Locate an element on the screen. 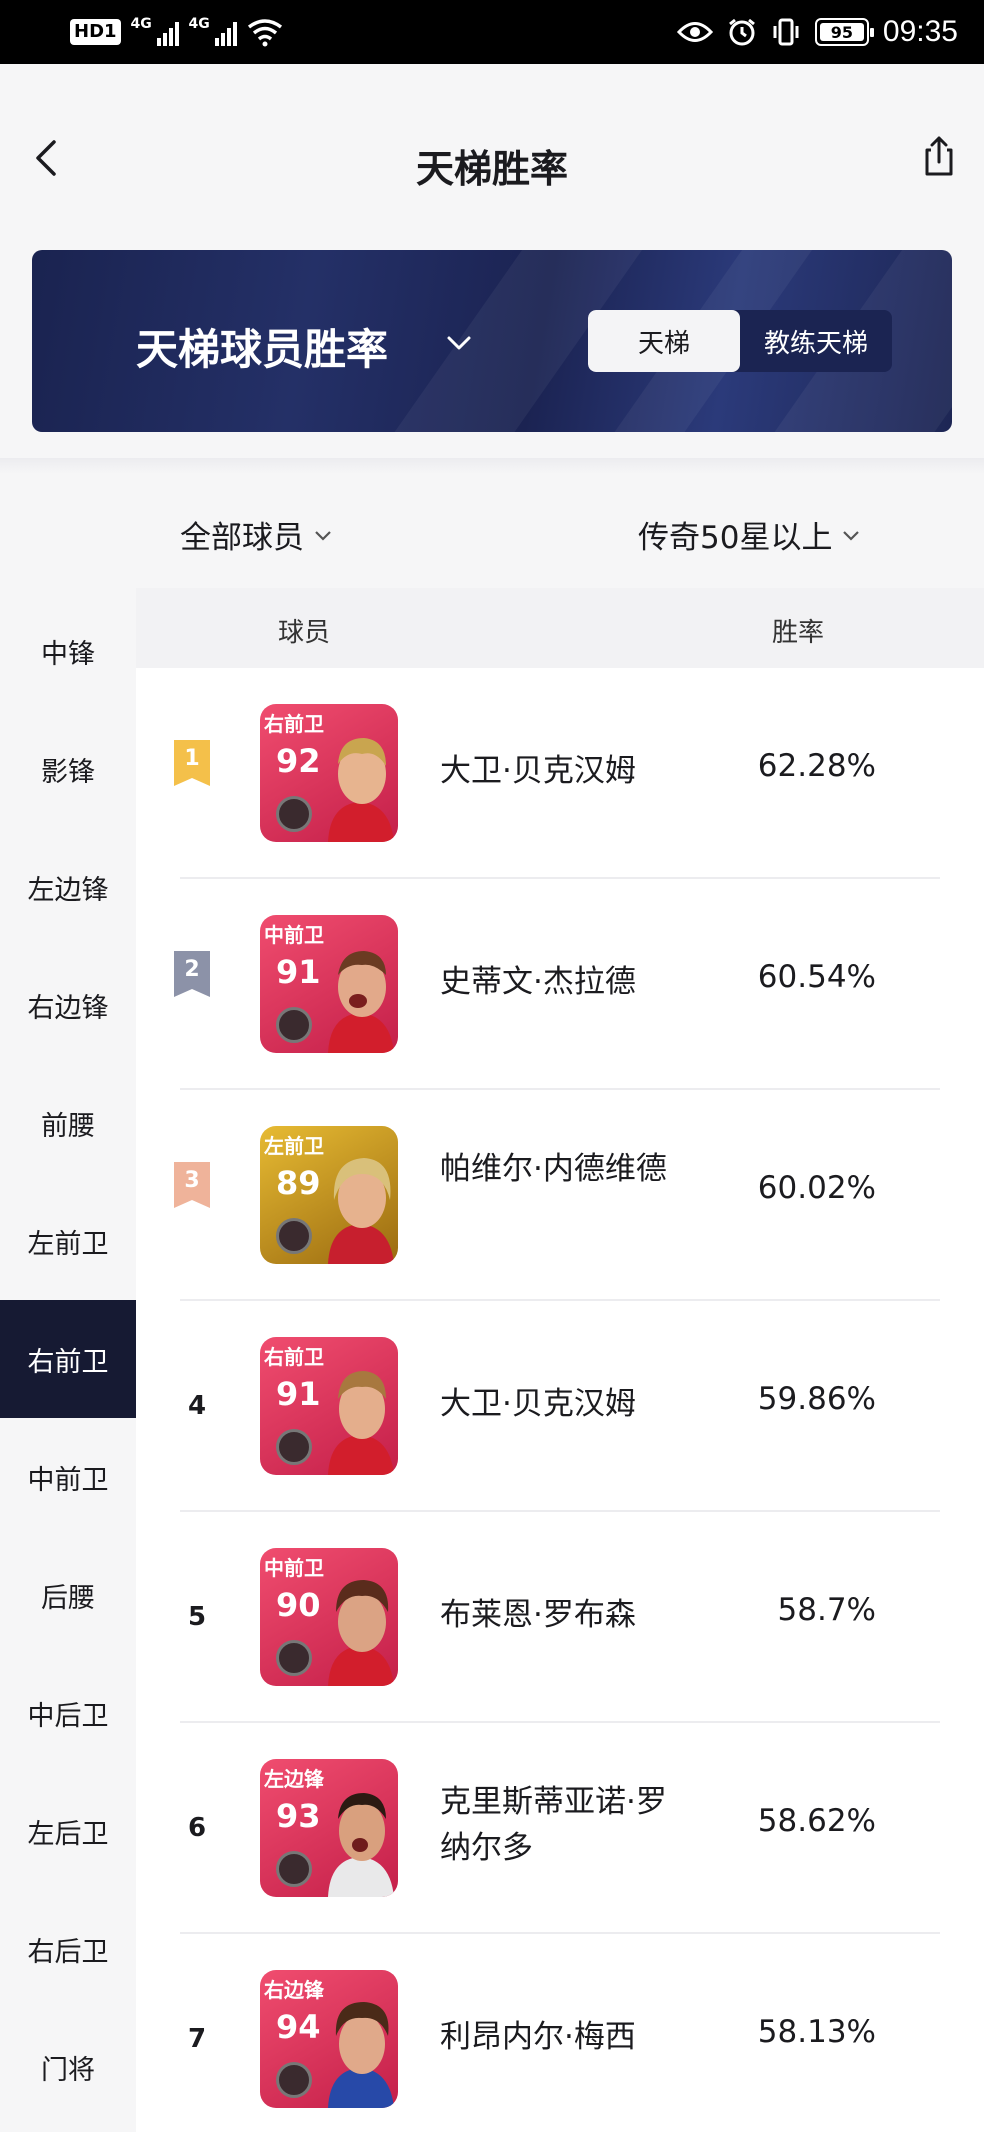 This screenshot has height=2132, width=984. hd-label: HD is located at coordinates (89, 31).